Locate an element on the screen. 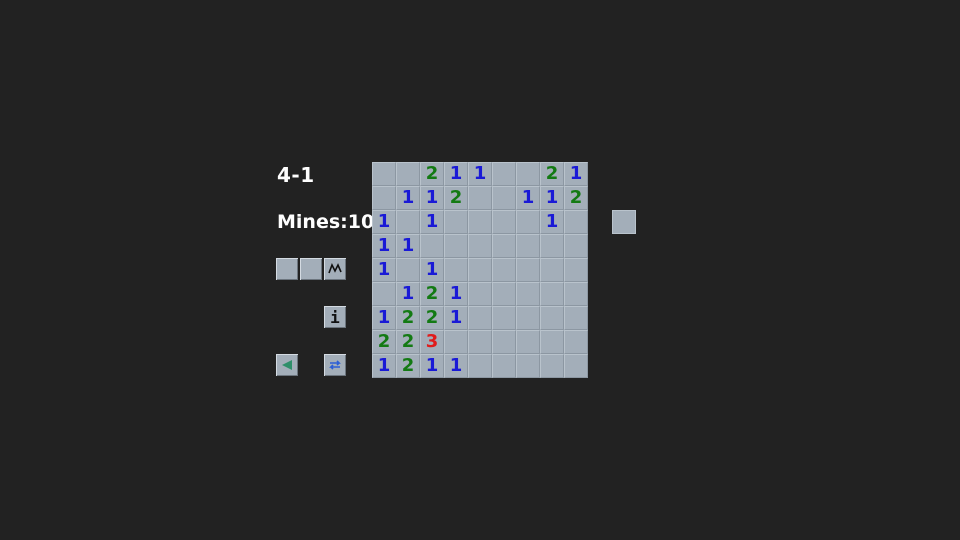 The width and height of the screenshot is (960, 540). extra-cell is located at coordinates (624, 222).